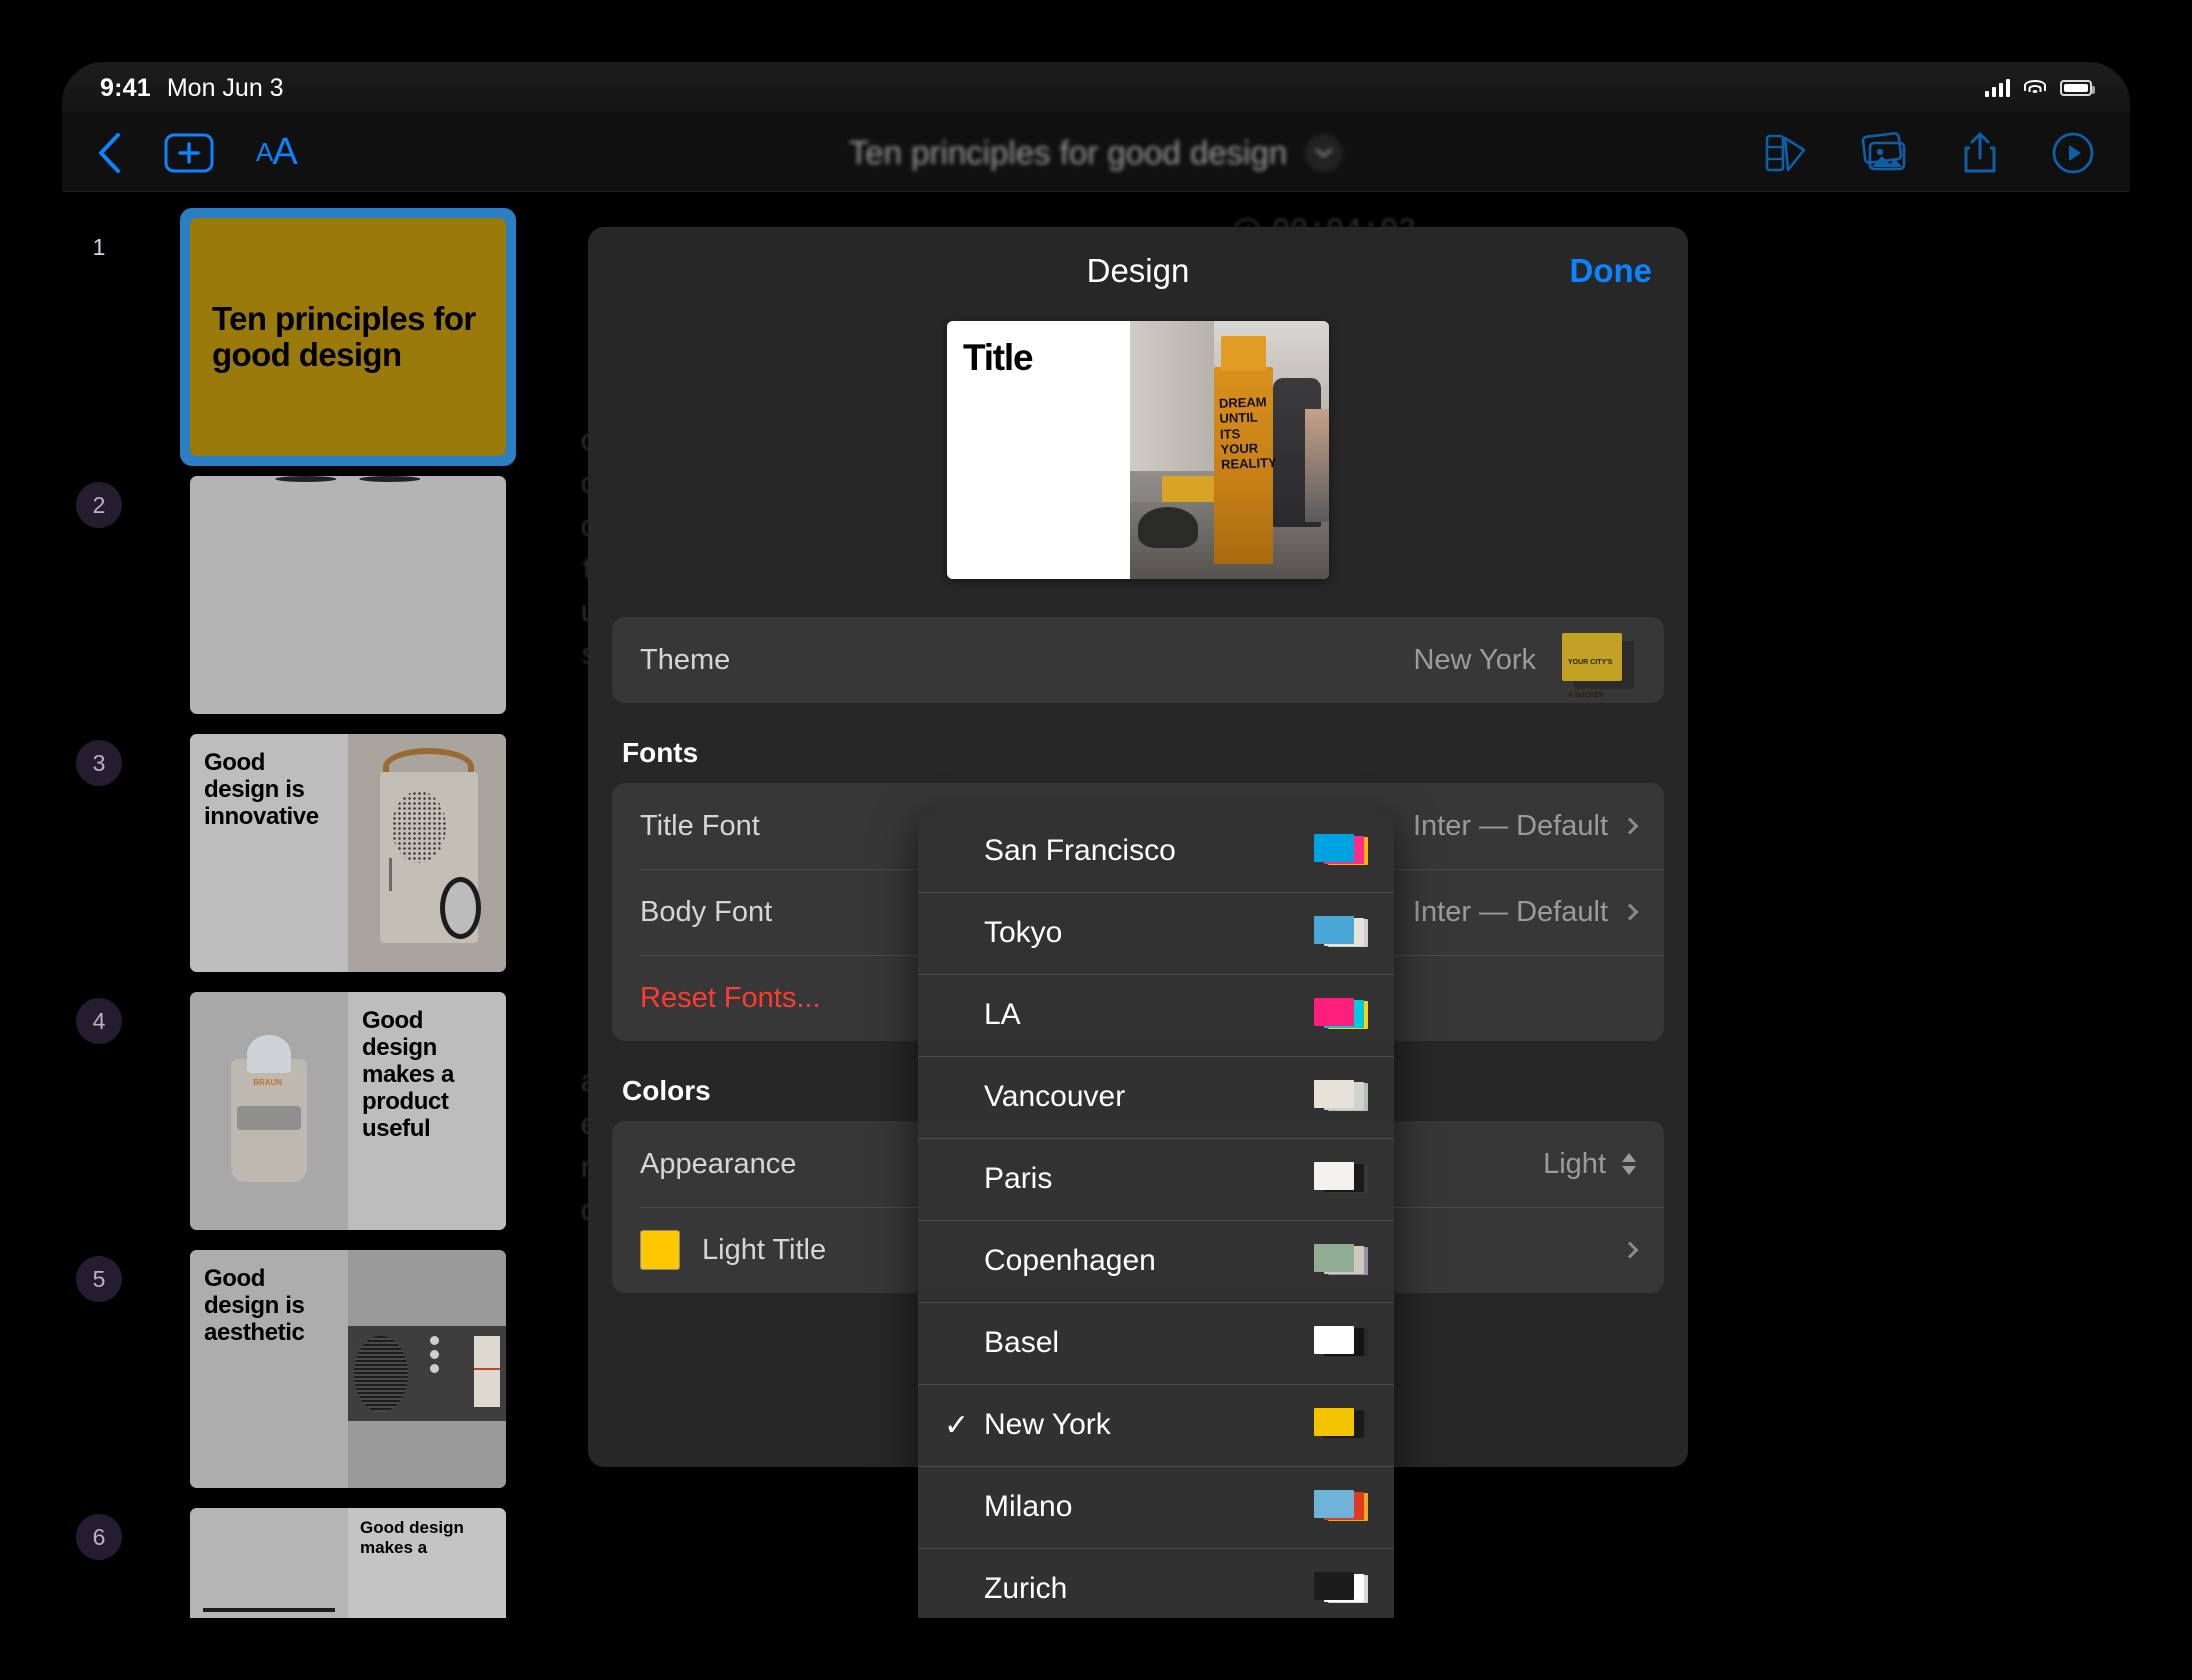 The width and height of the screenshot is (2192, 1680). What do you see at coordinates (99, 505) in the screenshot?
I see `slide-number: 2` at bounding box center [99, 505].